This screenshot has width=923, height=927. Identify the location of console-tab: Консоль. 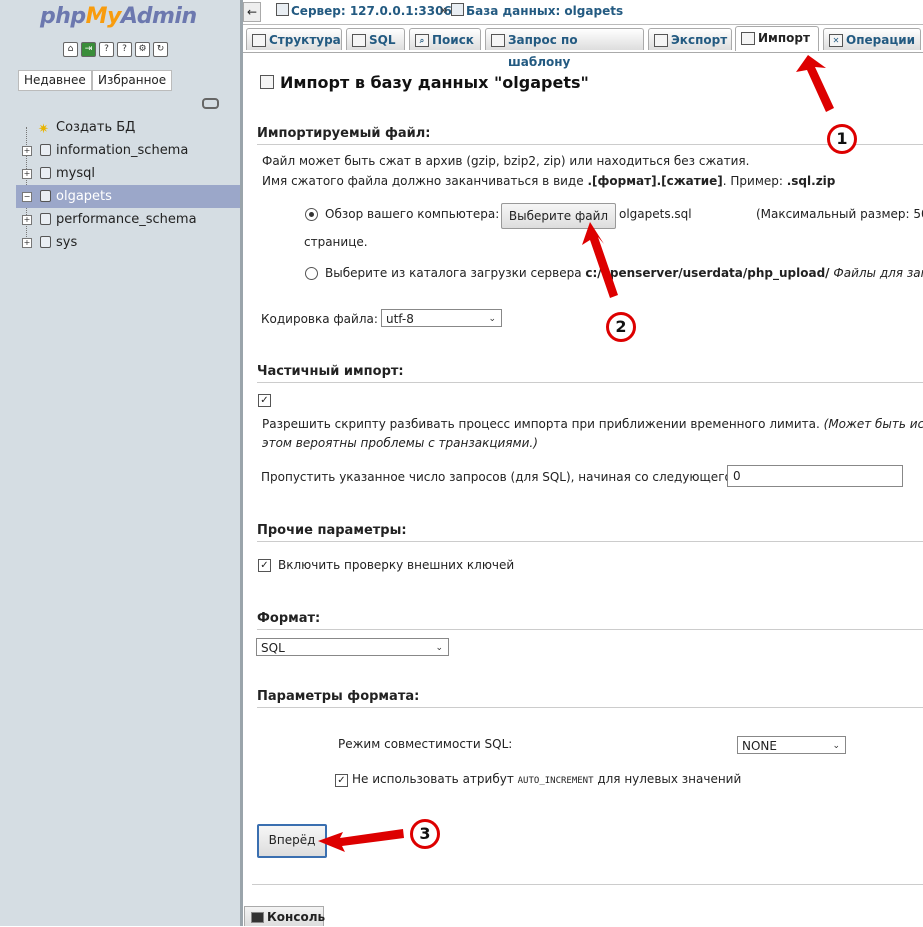
(285, 916).